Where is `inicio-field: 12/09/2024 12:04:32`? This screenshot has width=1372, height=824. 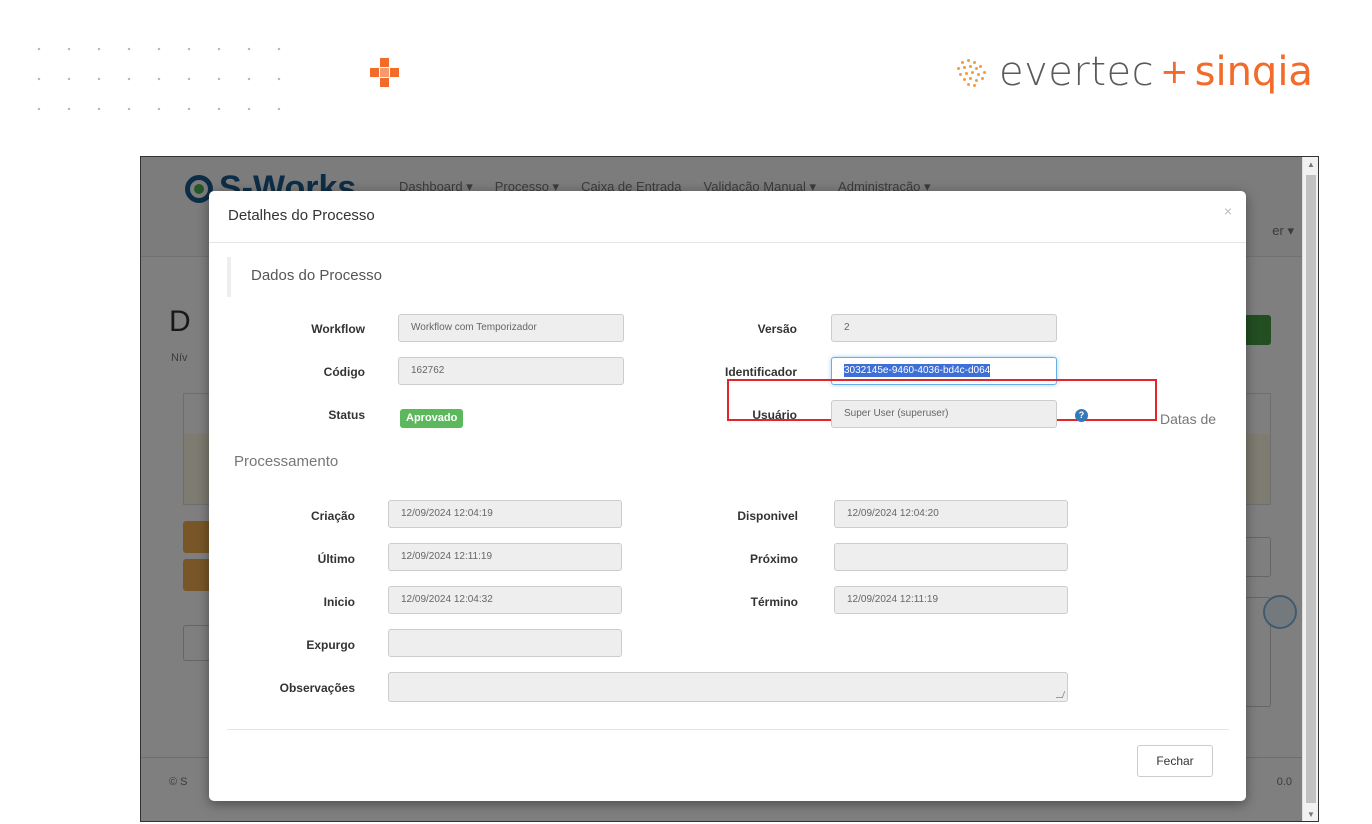
inicio-field: 12/09/2024 12:04:32 is located at coordinates (505, 600).